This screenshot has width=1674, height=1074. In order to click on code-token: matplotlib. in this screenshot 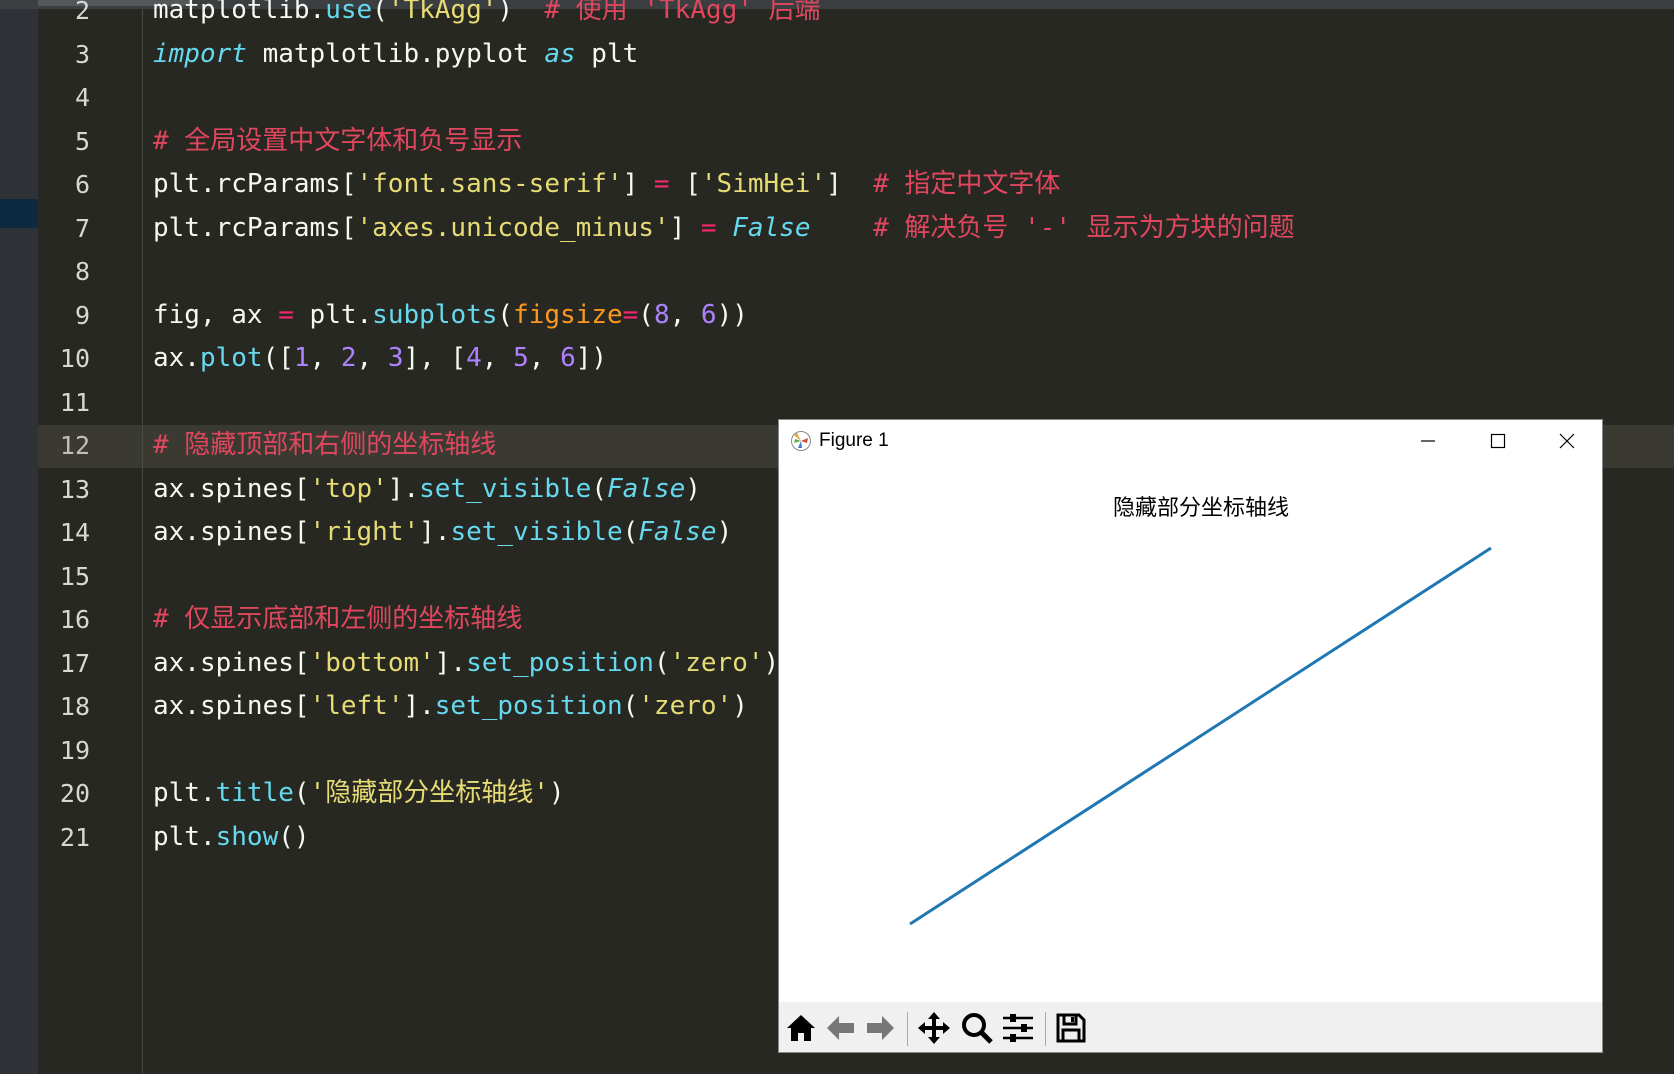, I will do `click(239, 12)`.